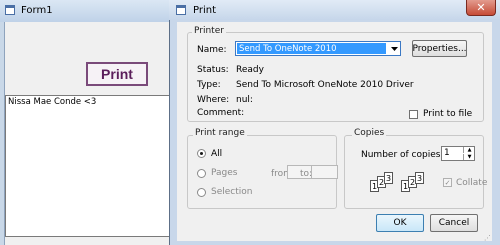 Image resolution: width=500 pixels, height=245 pixels. What do you see at coordinates (213, 70) in the screenshot?
I see `status-label: Status:` at bounding box center [213, 70].